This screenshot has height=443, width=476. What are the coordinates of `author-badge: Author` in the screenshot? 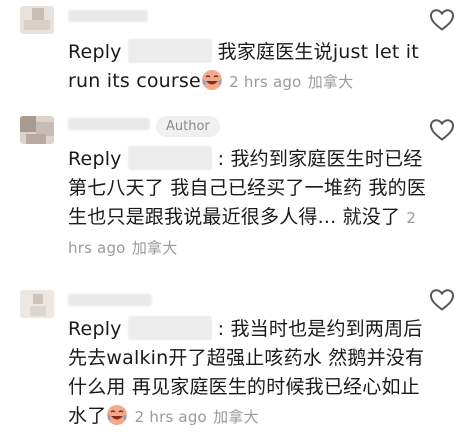 It's located at (188, 126).